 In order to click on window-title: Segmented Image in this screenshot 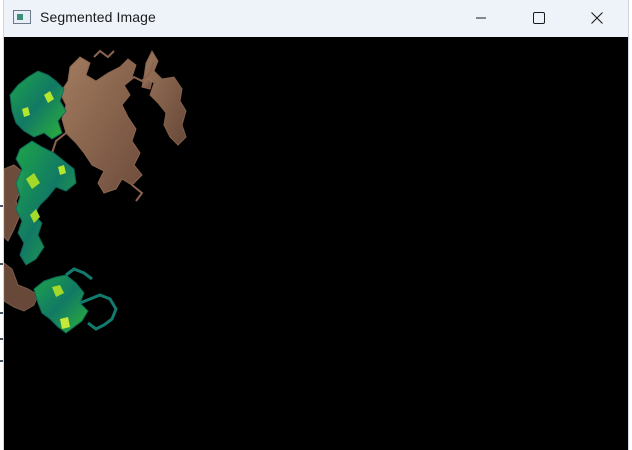, I will do `click(98, 17)`.